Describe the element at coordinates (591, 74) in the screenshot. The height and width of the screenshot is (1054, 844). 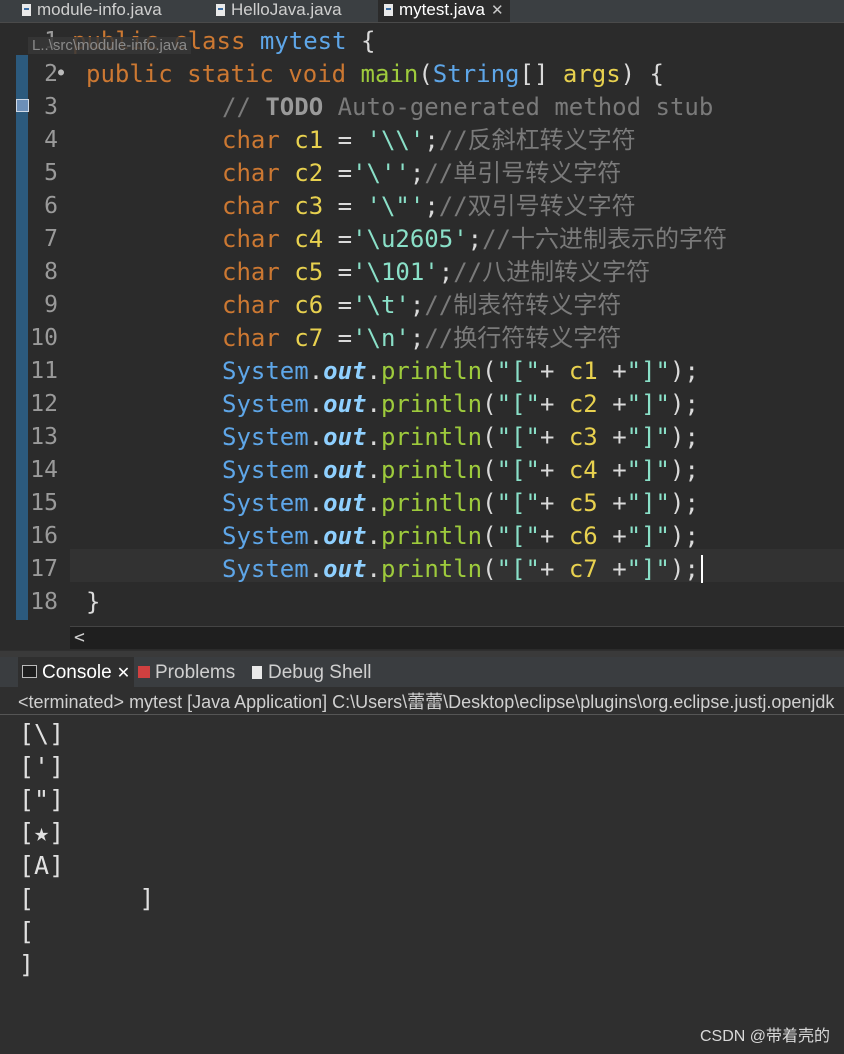
I see `variable: args` at that location.